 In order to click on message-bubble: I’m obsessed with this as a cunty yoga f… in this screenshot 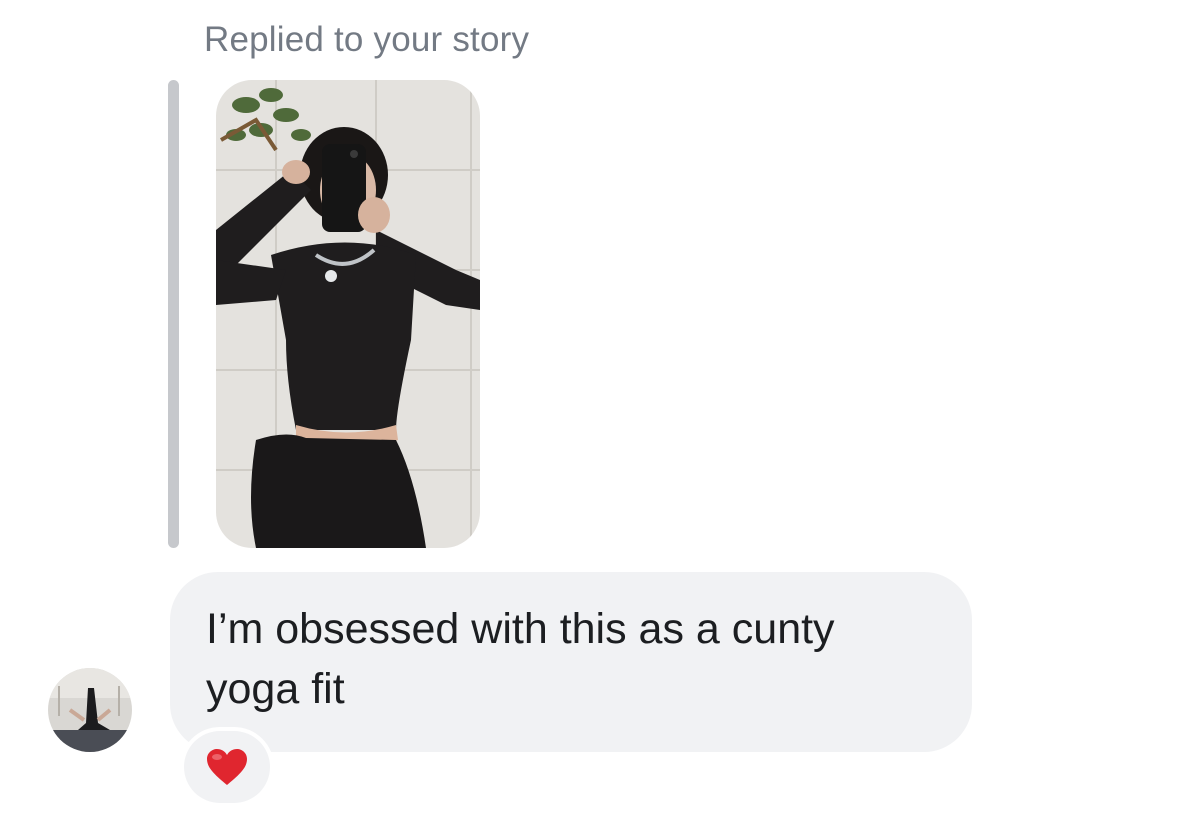, I will do `click(571, 662)`.